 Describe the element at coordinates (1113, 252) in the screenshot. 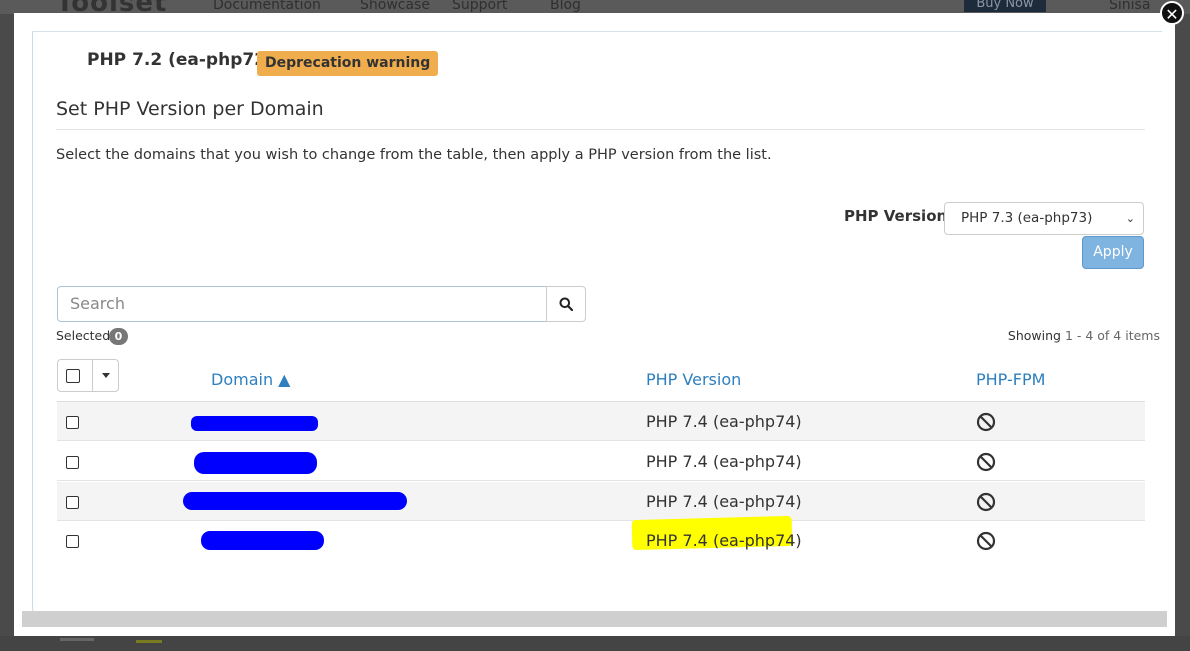

I see `apply-button: Apply` at that location.